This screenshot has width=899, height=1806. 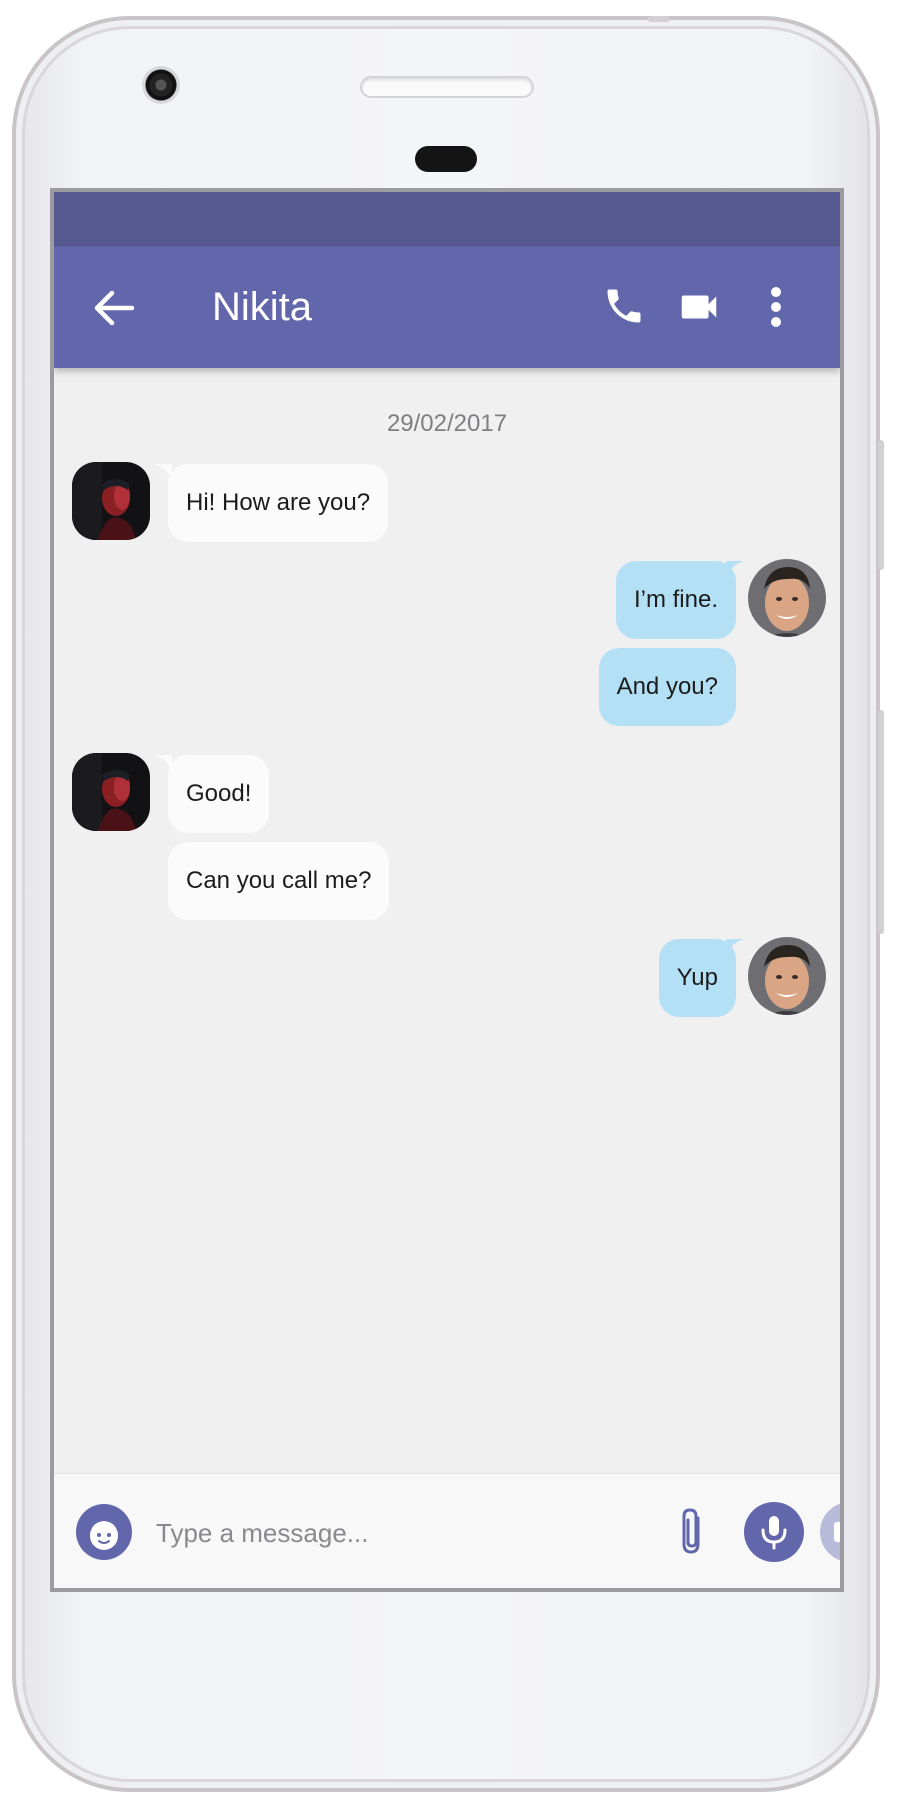 I want to click on front-camera, so click(x=161, y=85).